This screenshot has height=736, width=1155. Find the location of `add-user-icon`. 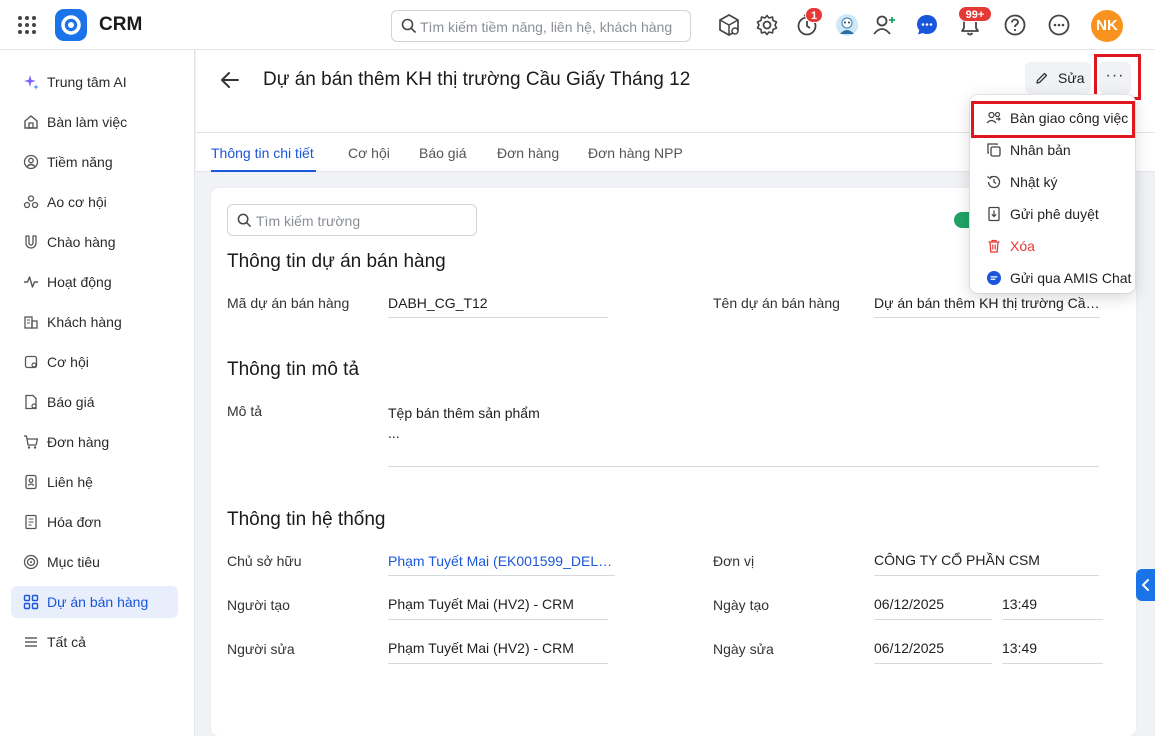

add-user-icon is located at coordinates (884, 25).